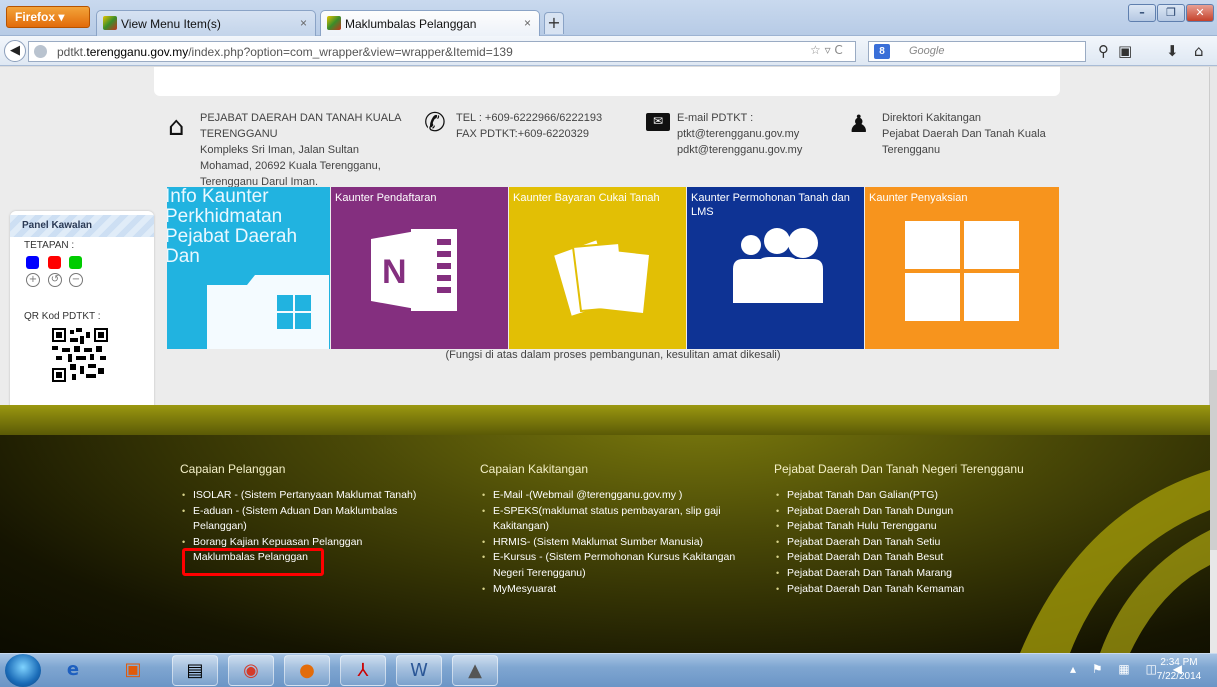 This screenshot has width=1217, height=687. Describe the element at coordinates (386, 198) in the screenshot. I see `tile-label: Kaunter Pendaftaran` at that location.